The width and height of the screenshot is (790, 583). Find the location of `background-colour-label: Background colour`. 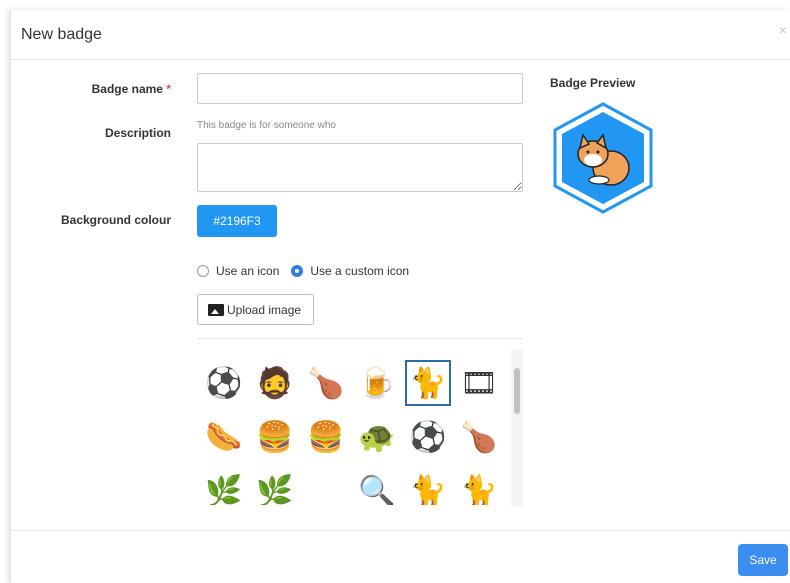

background-colour-label: Background colour is located at coordinates (115, 220).